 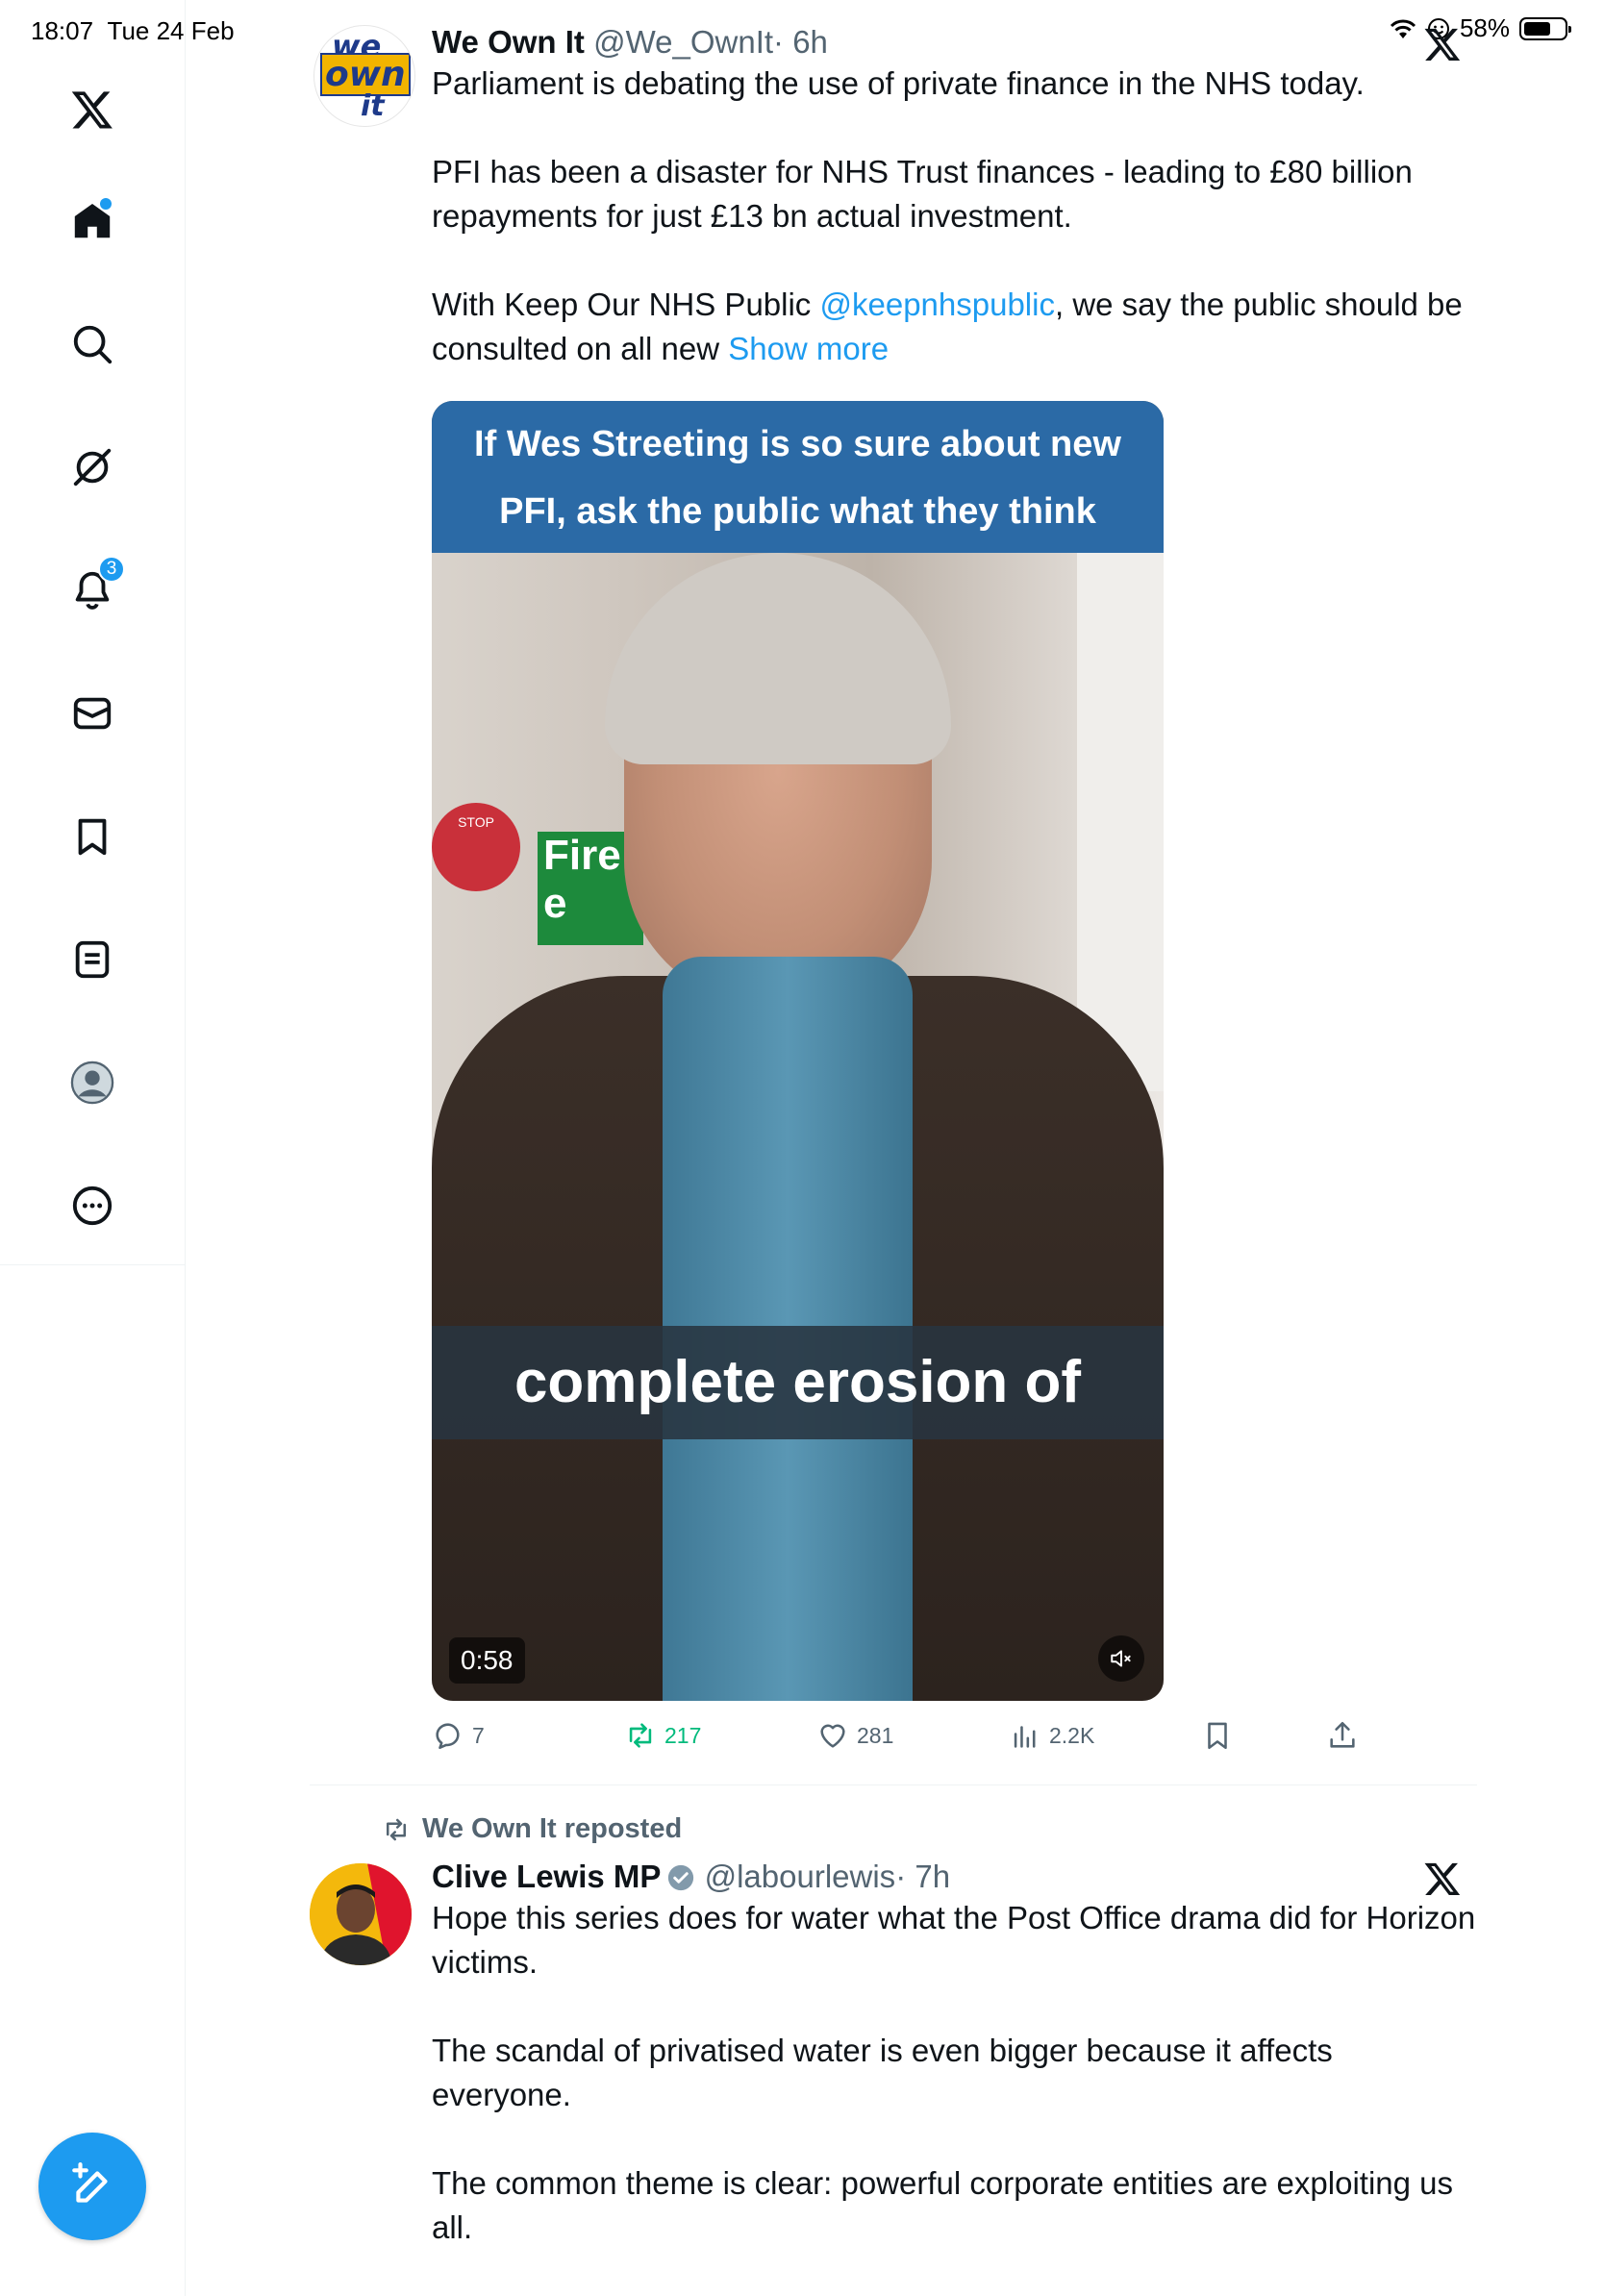 I want to click on compose-button, so click(x=92, y=2186).